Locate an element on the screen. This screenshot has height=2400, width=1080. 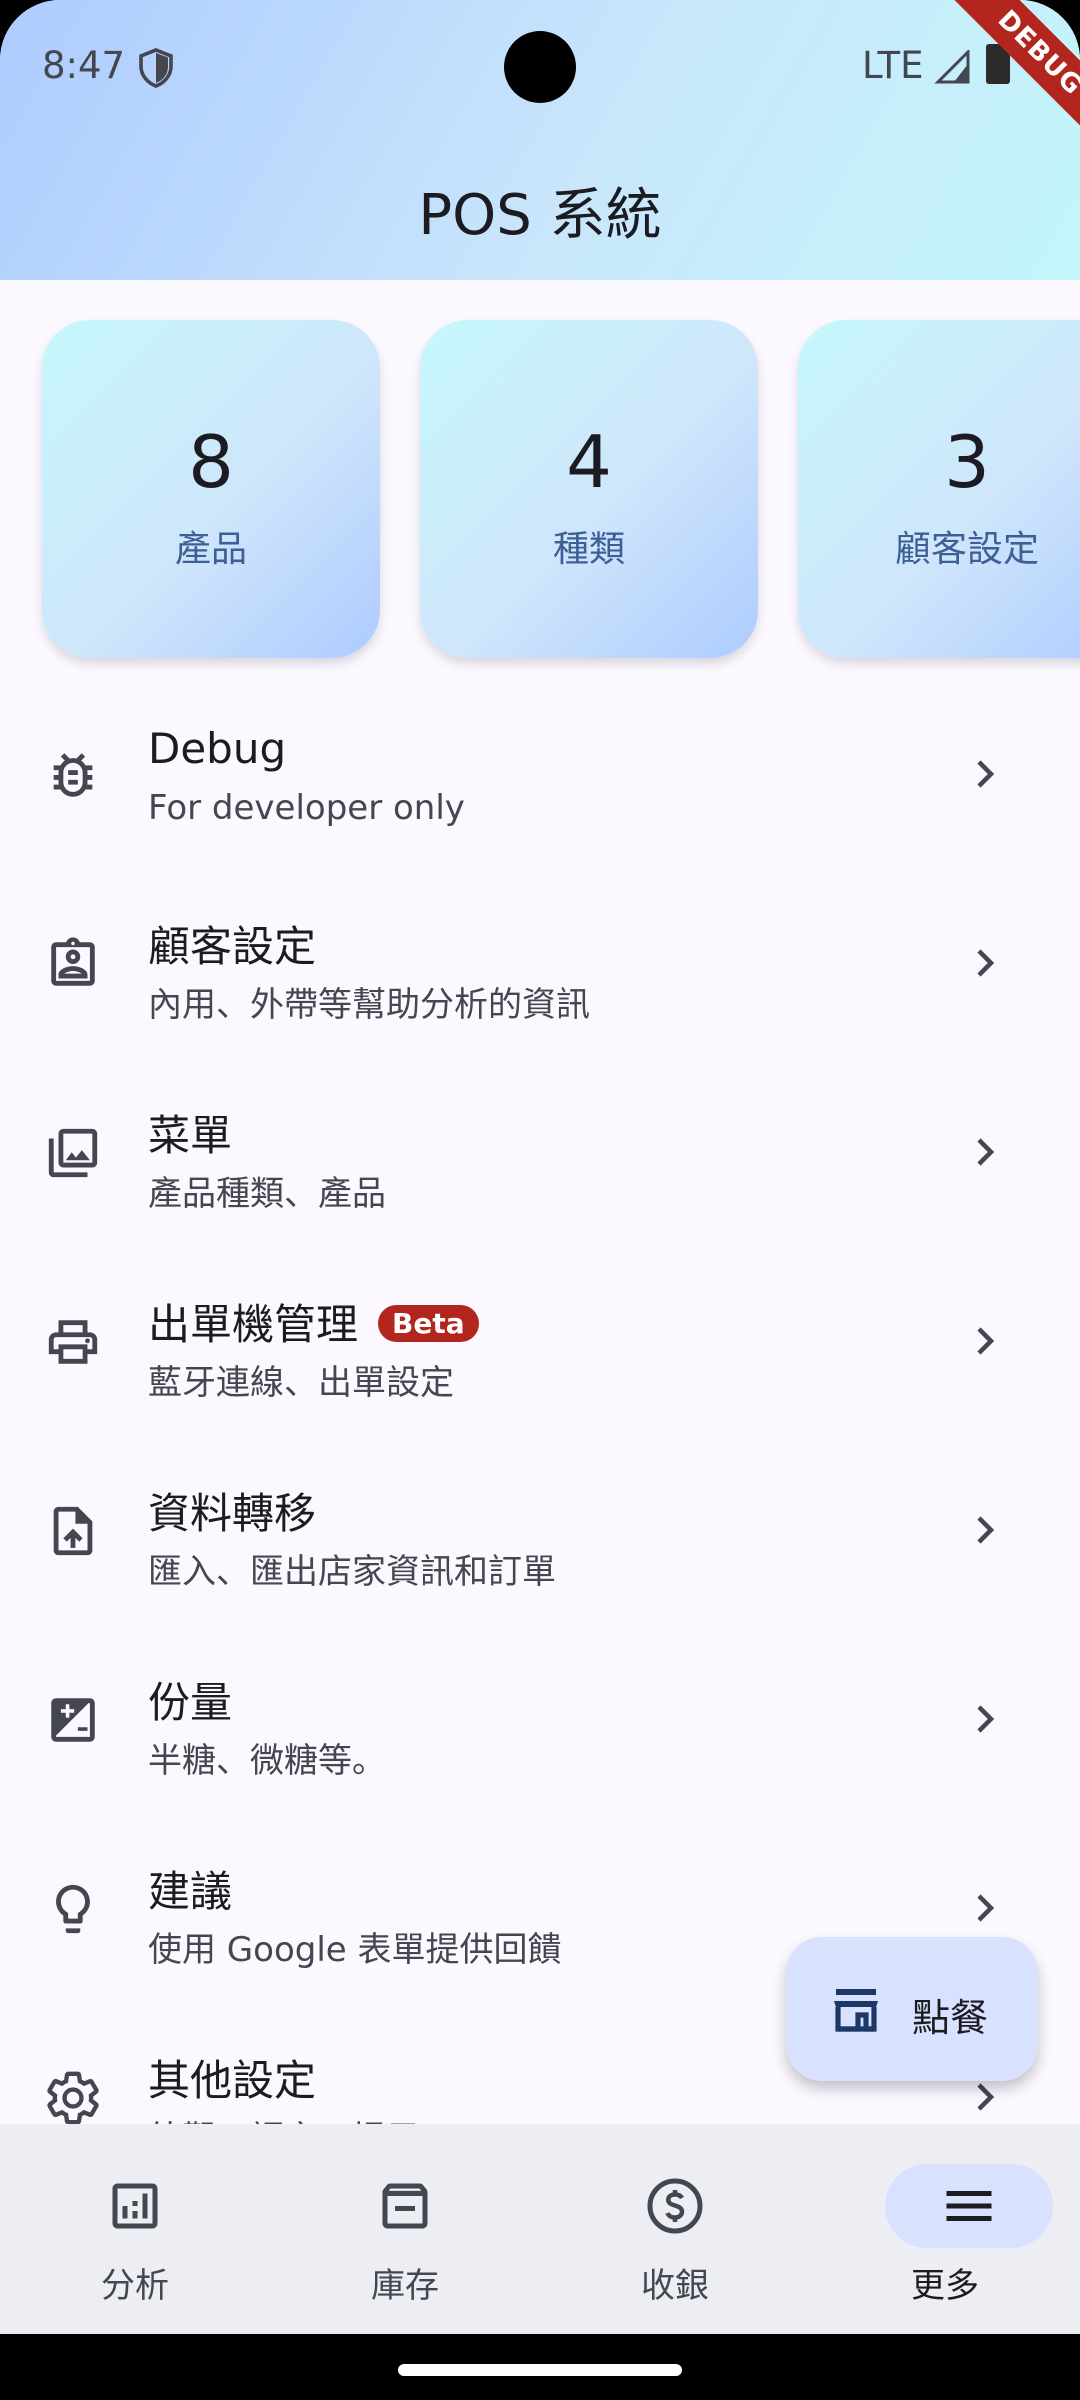
nav-item-cashier: 收銀 is located at coordinates (675, 2229).